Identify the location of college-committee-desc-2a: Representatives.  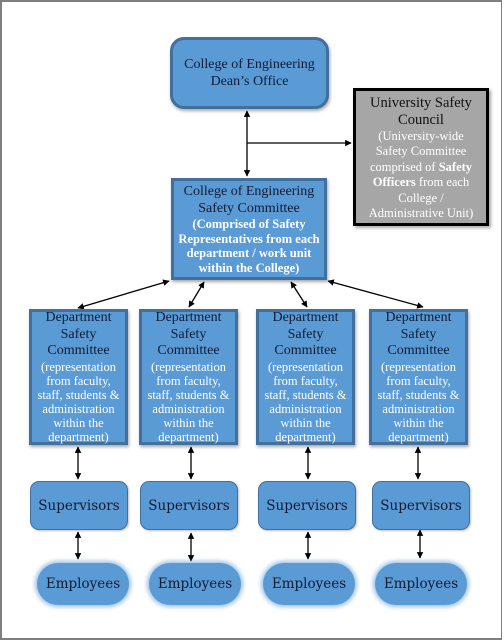
(220, 238).